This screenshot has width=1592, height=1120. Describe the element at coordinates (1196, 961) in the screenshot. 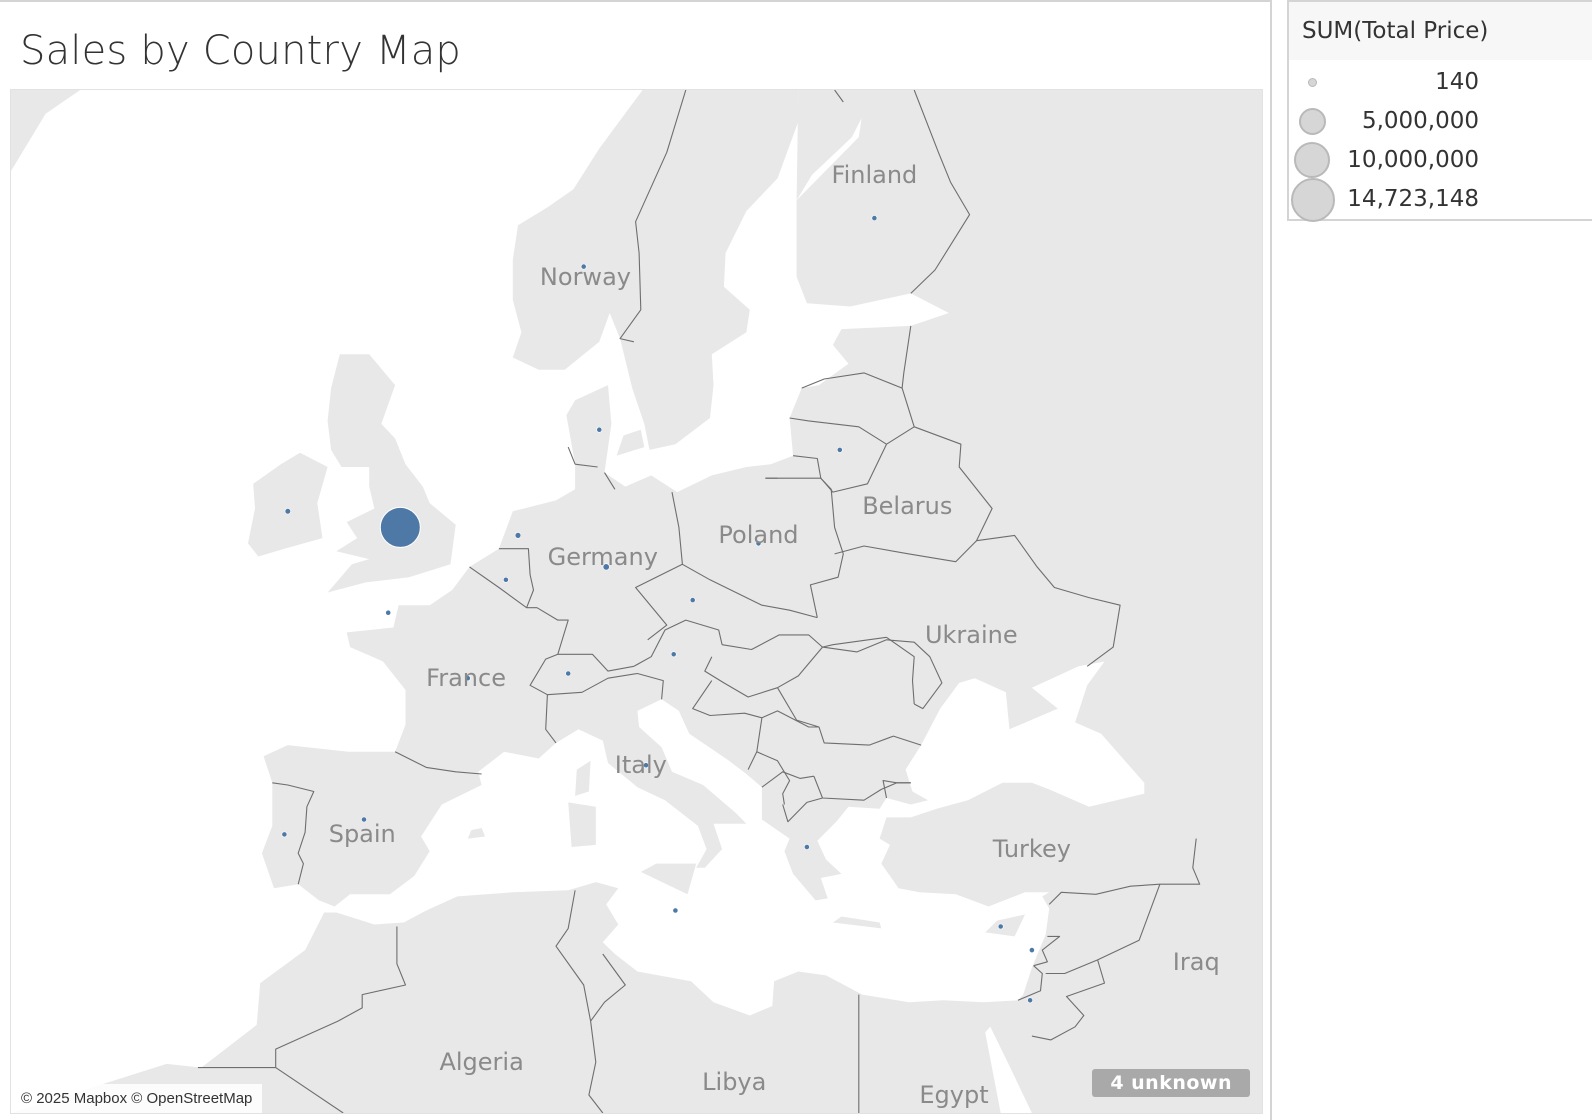

I see `country-label: Iraq` at that location.